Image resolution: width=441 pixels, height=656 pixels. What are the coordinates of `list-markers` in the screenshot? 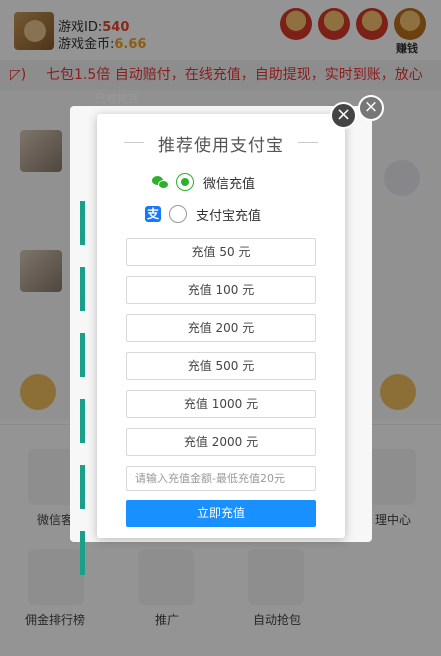 It's located at (82, 399).